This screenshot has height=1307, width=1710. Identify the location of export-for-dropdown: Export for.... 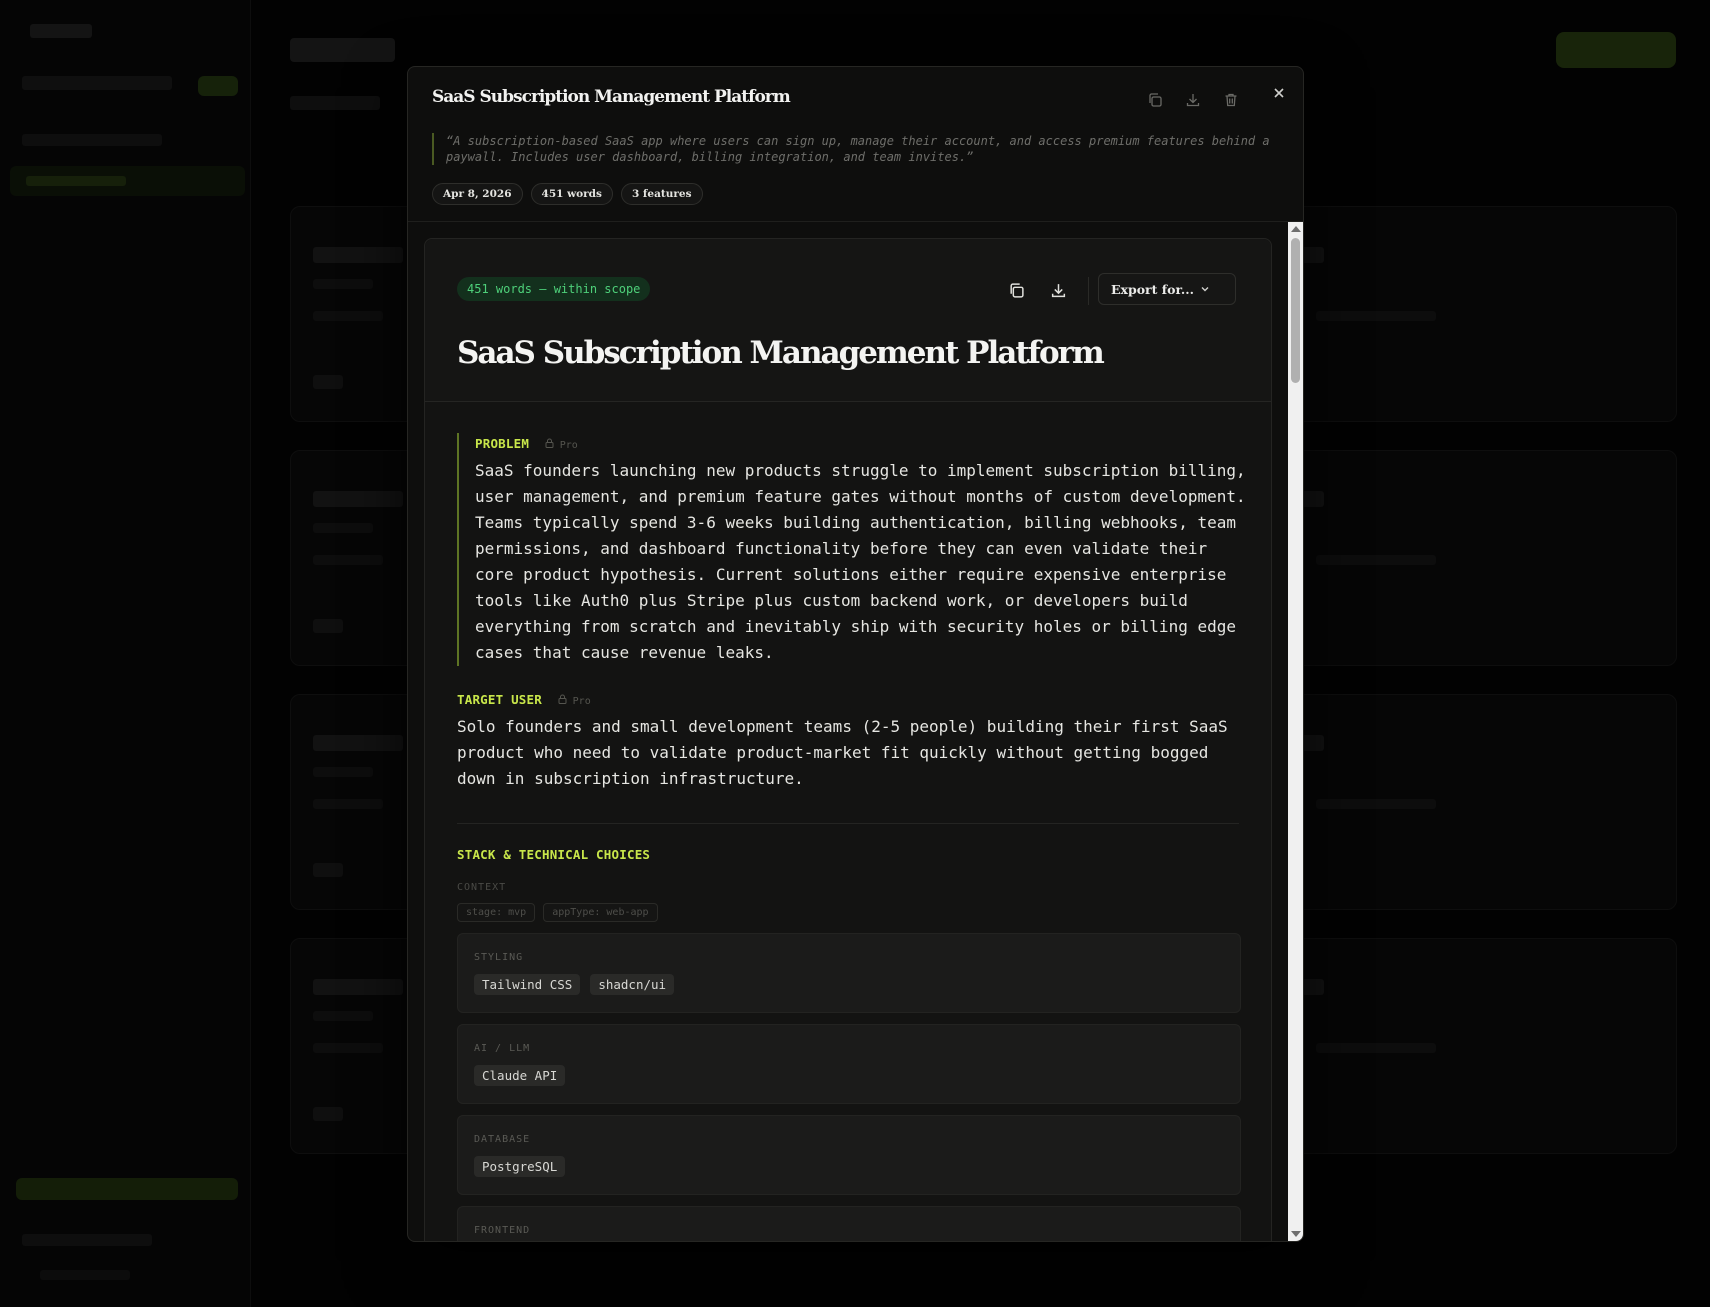
(1167, 289).